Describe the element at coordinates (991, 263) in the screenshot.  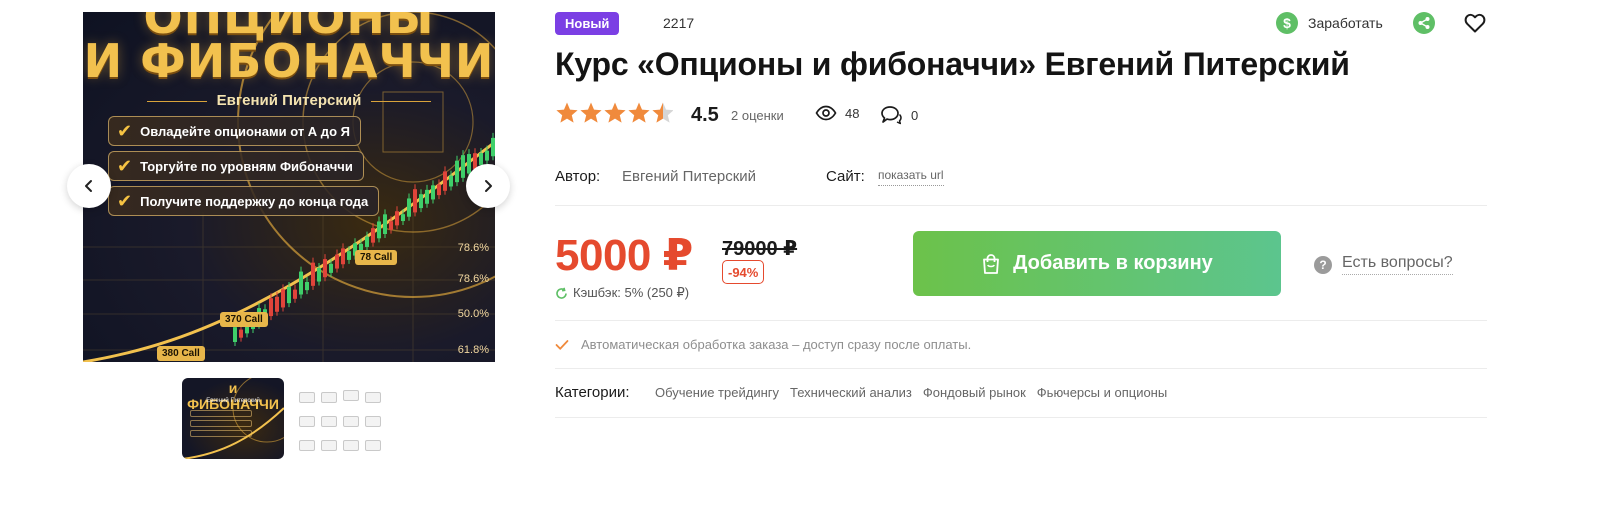
I see `shopping-bag-icon` at that location.